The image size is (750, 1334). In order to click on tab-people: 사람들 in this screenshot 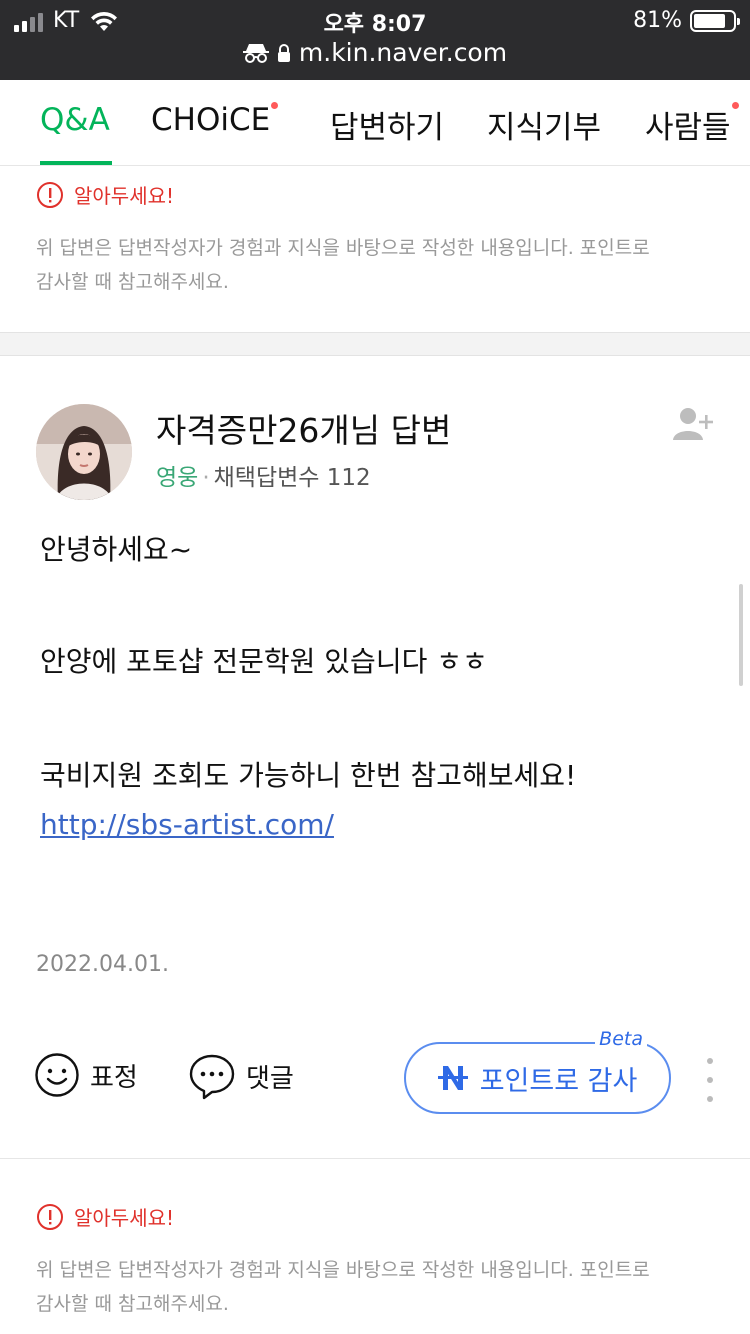, I will do `click(692, 124)`.